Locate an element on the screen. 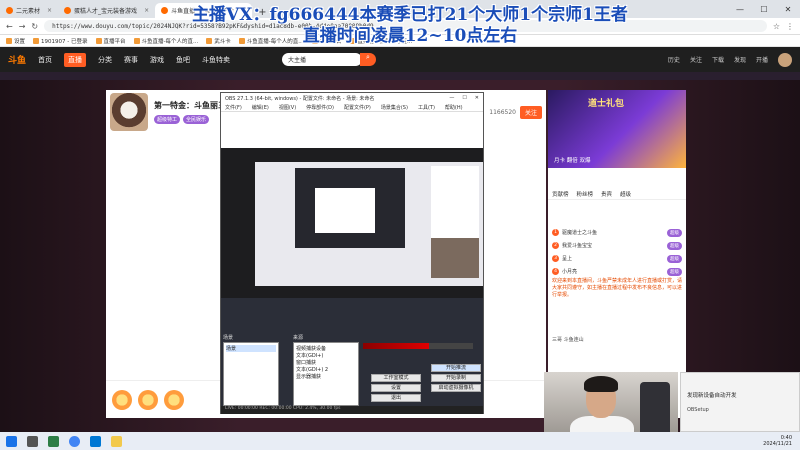 Image resolution: width=800 pixels, height=450 pixels. follow-button: 关注 is located at coordinates (530, 112).